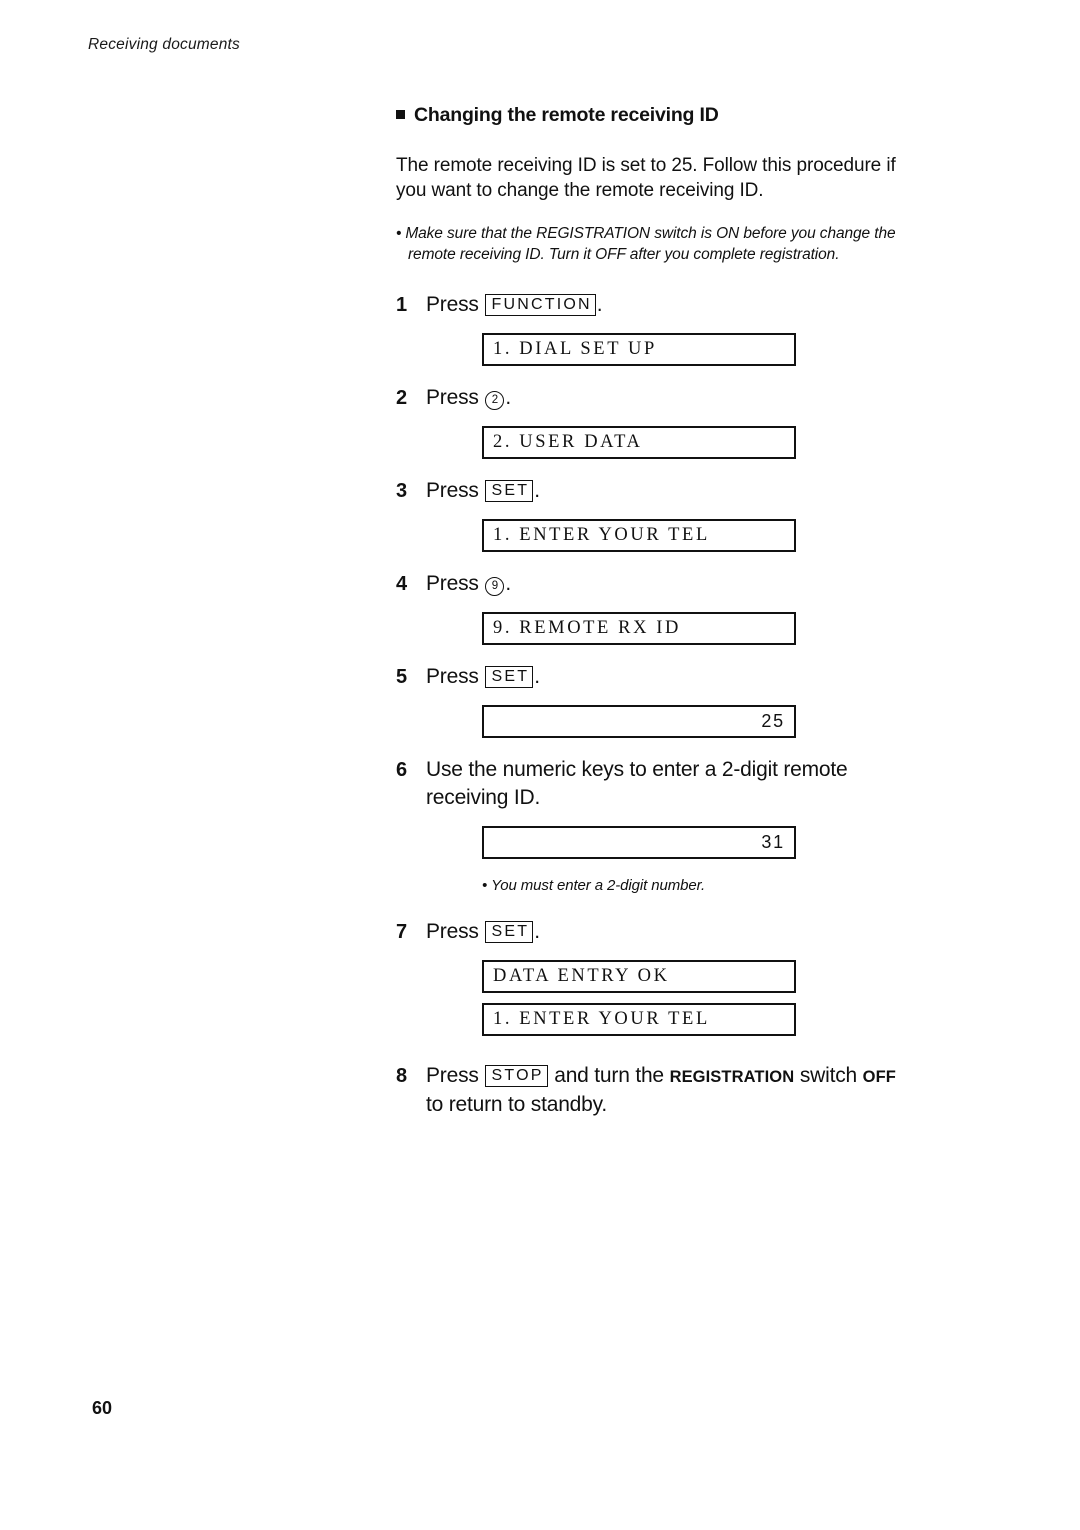 The image size is (1080, 1530). I want to click on step-6-note: • You must enter a 2-digit number., so click(699, 885).